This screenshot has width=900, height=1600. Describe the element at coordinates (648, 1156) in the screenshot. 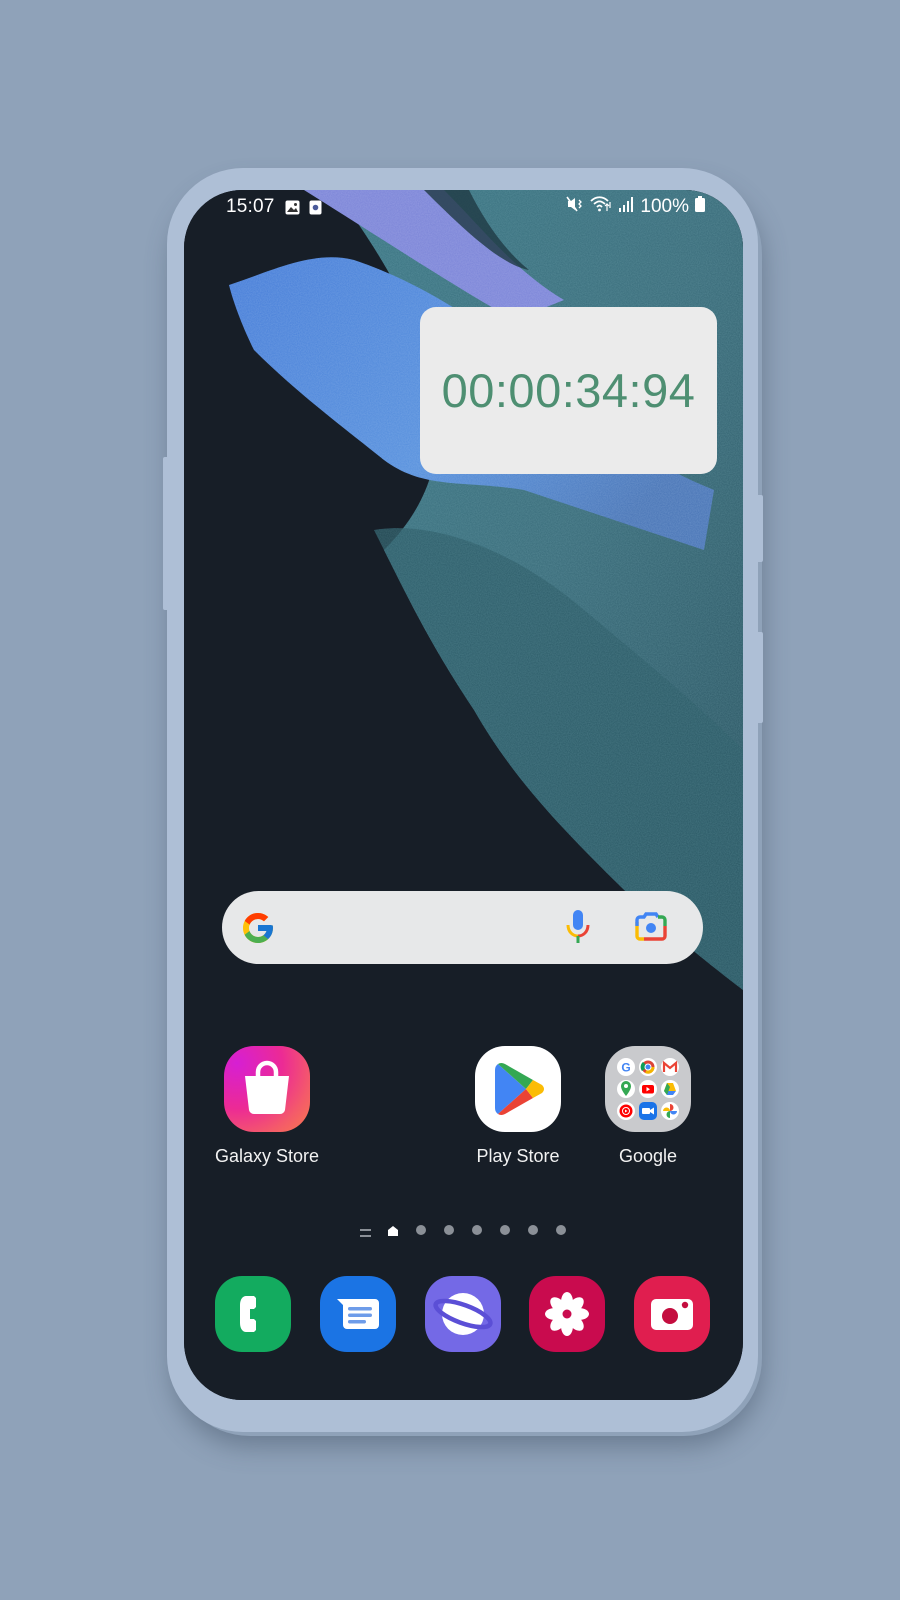

I see `app-label: Google` at that location.